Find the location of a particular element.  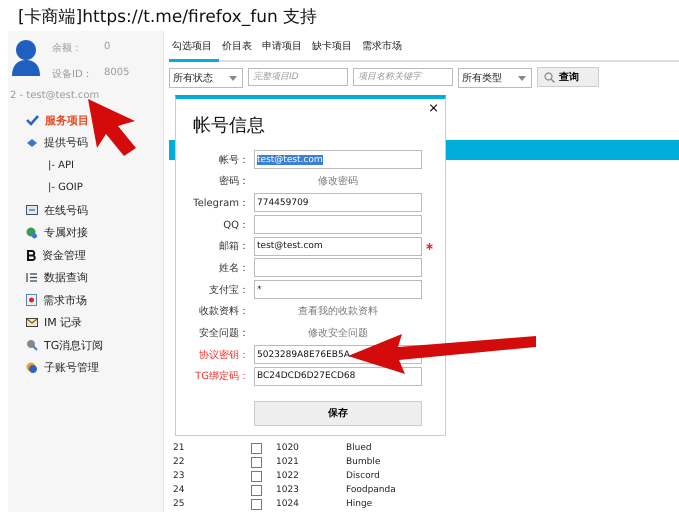

user-avatar-icon is located at coordinates (26, 58).